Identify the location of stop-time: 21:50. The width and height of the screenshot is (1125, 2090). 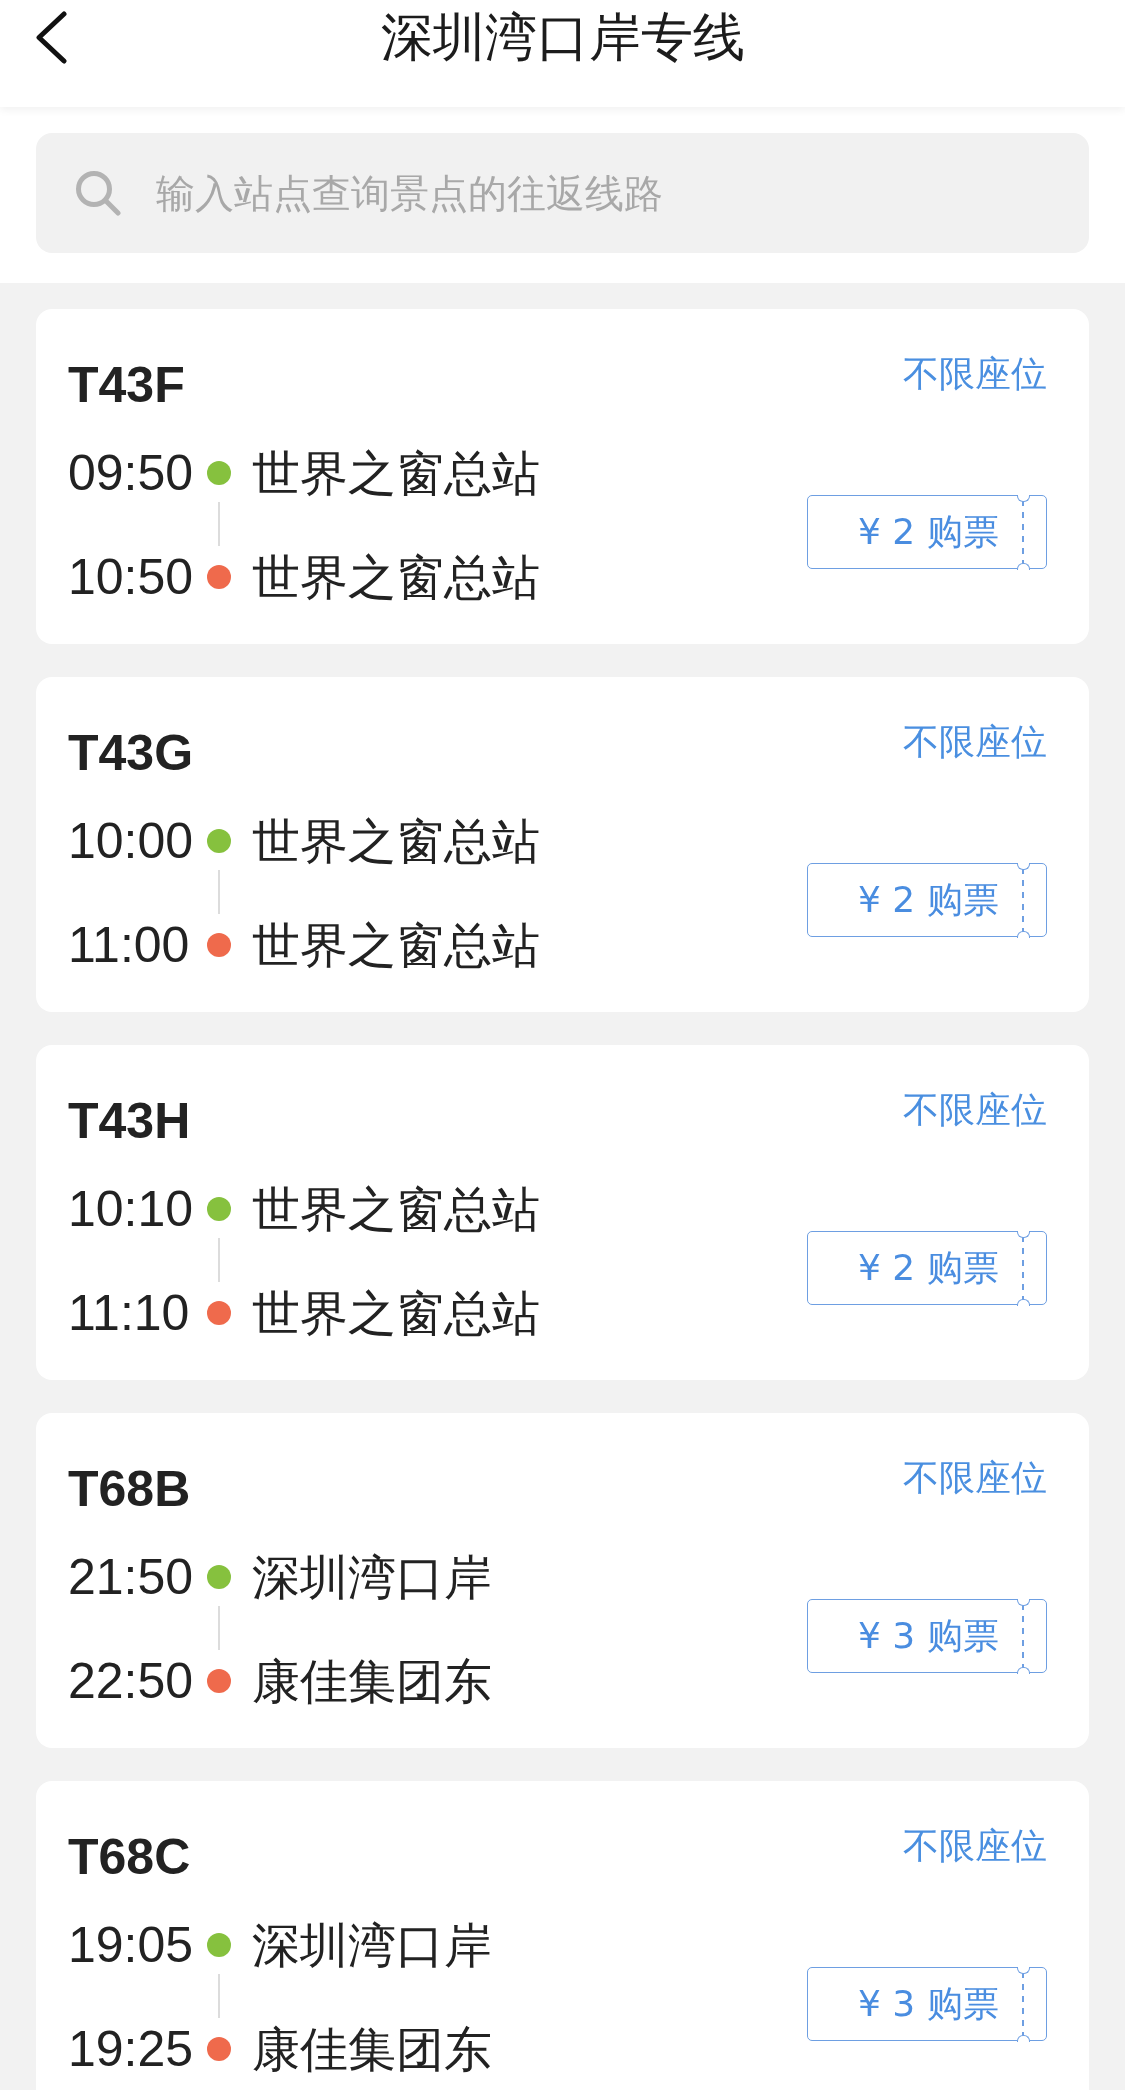
(131, 1577).